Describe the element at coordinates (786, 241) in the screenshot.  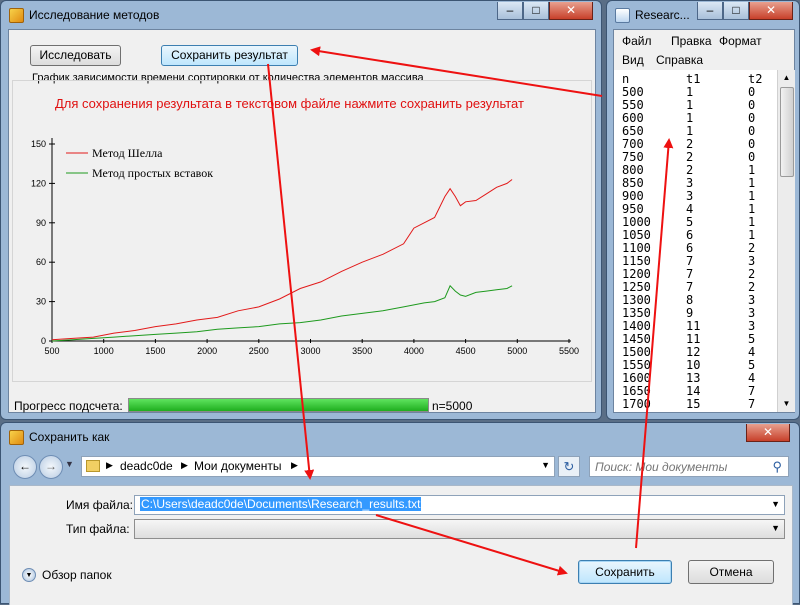
I see `notepad-scrollbar: ▲ ▼` at that location.